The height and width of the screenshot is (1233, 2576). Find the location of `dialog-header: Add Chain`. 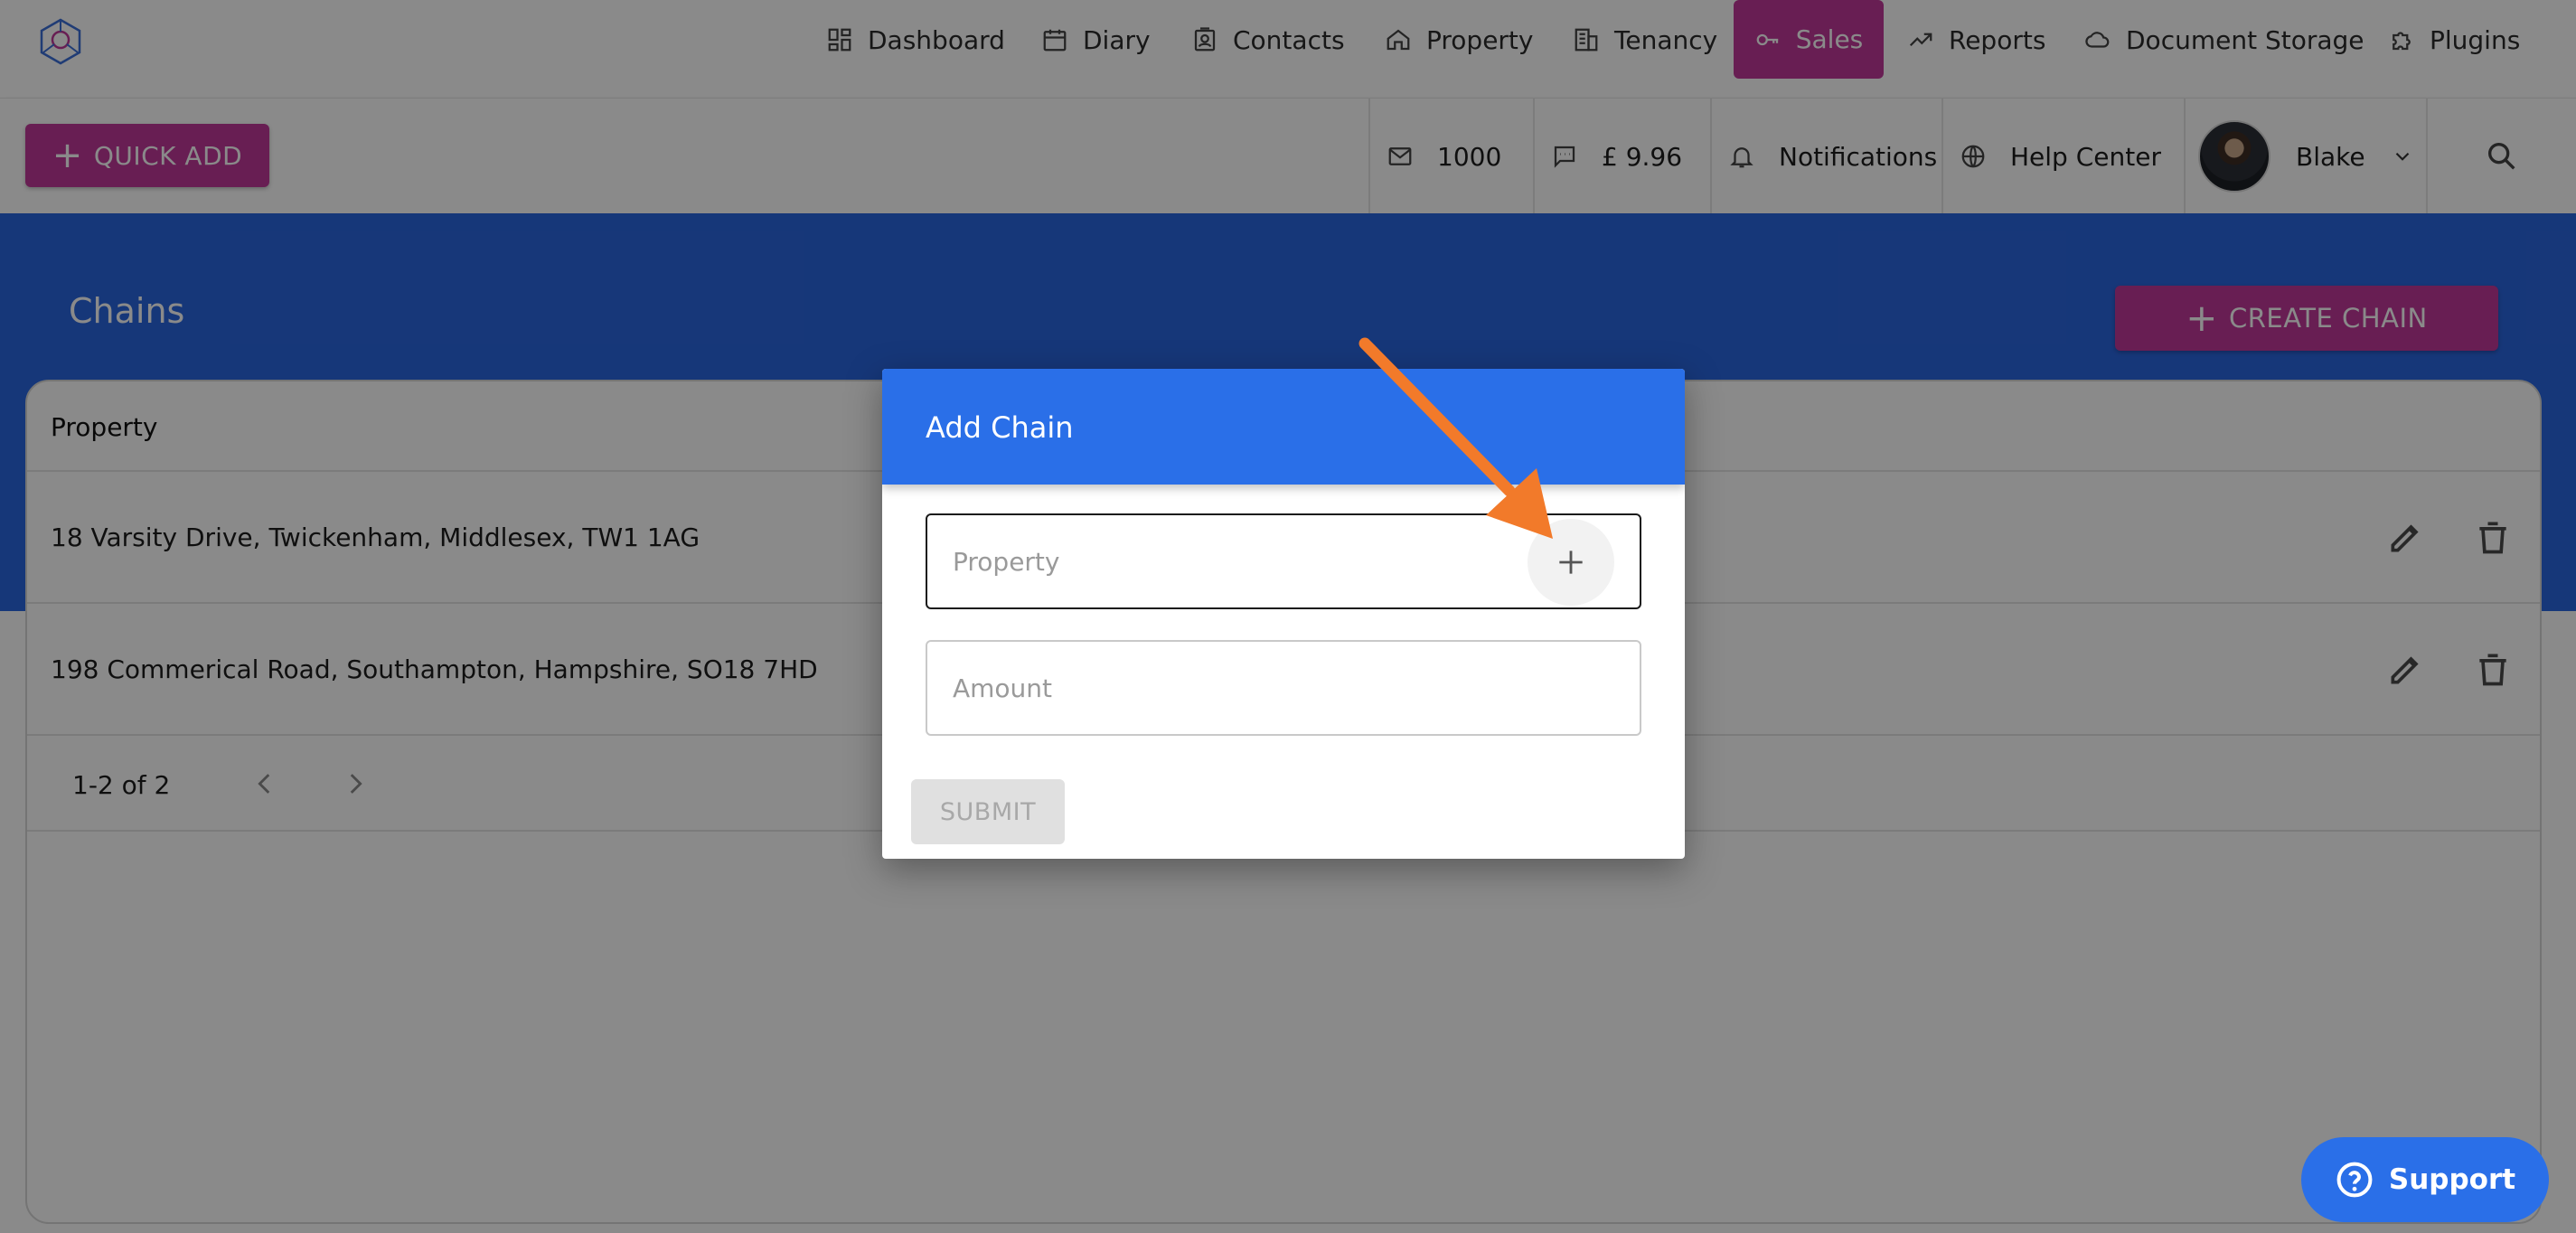

dialog-header: Add Chain is located at coordinates (1283, 427).